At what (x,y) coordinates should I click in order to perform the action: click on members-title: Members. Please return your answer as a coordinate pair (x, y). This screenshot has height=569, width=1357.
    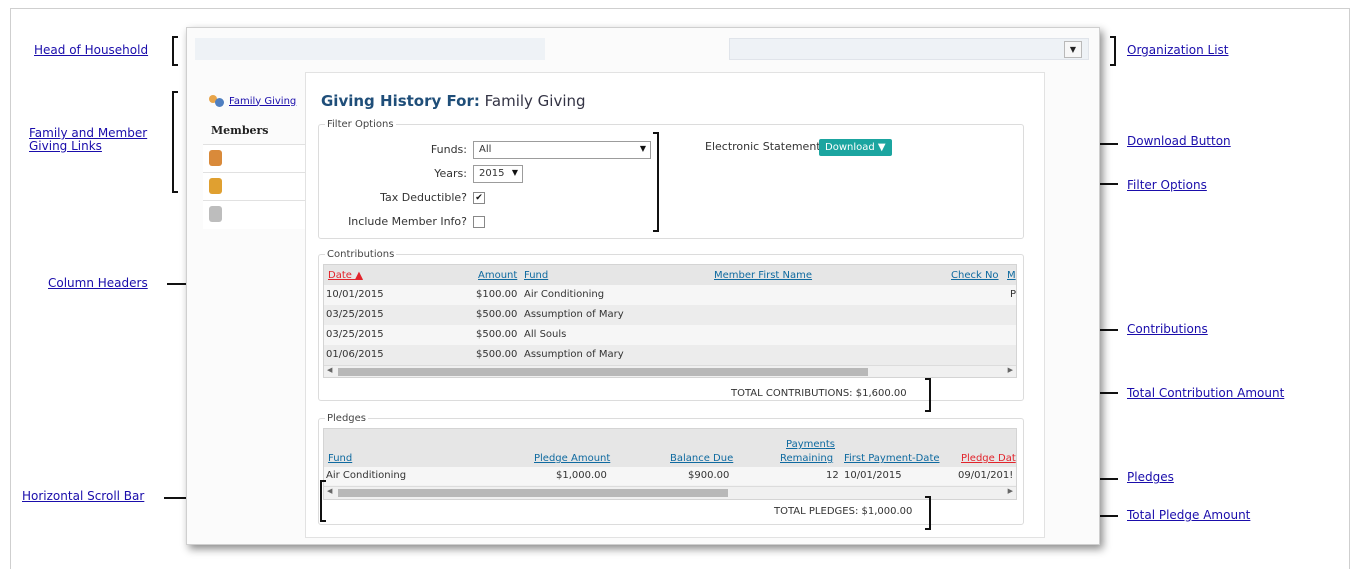
    Looking at the image, I should click on (240, 130).